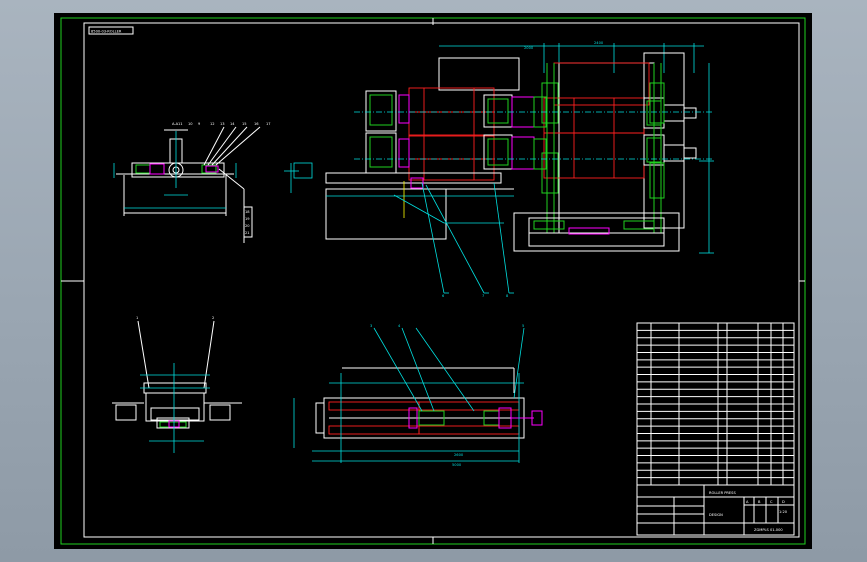  I want to click on sheet-mark-a: A, so click(747, 502).